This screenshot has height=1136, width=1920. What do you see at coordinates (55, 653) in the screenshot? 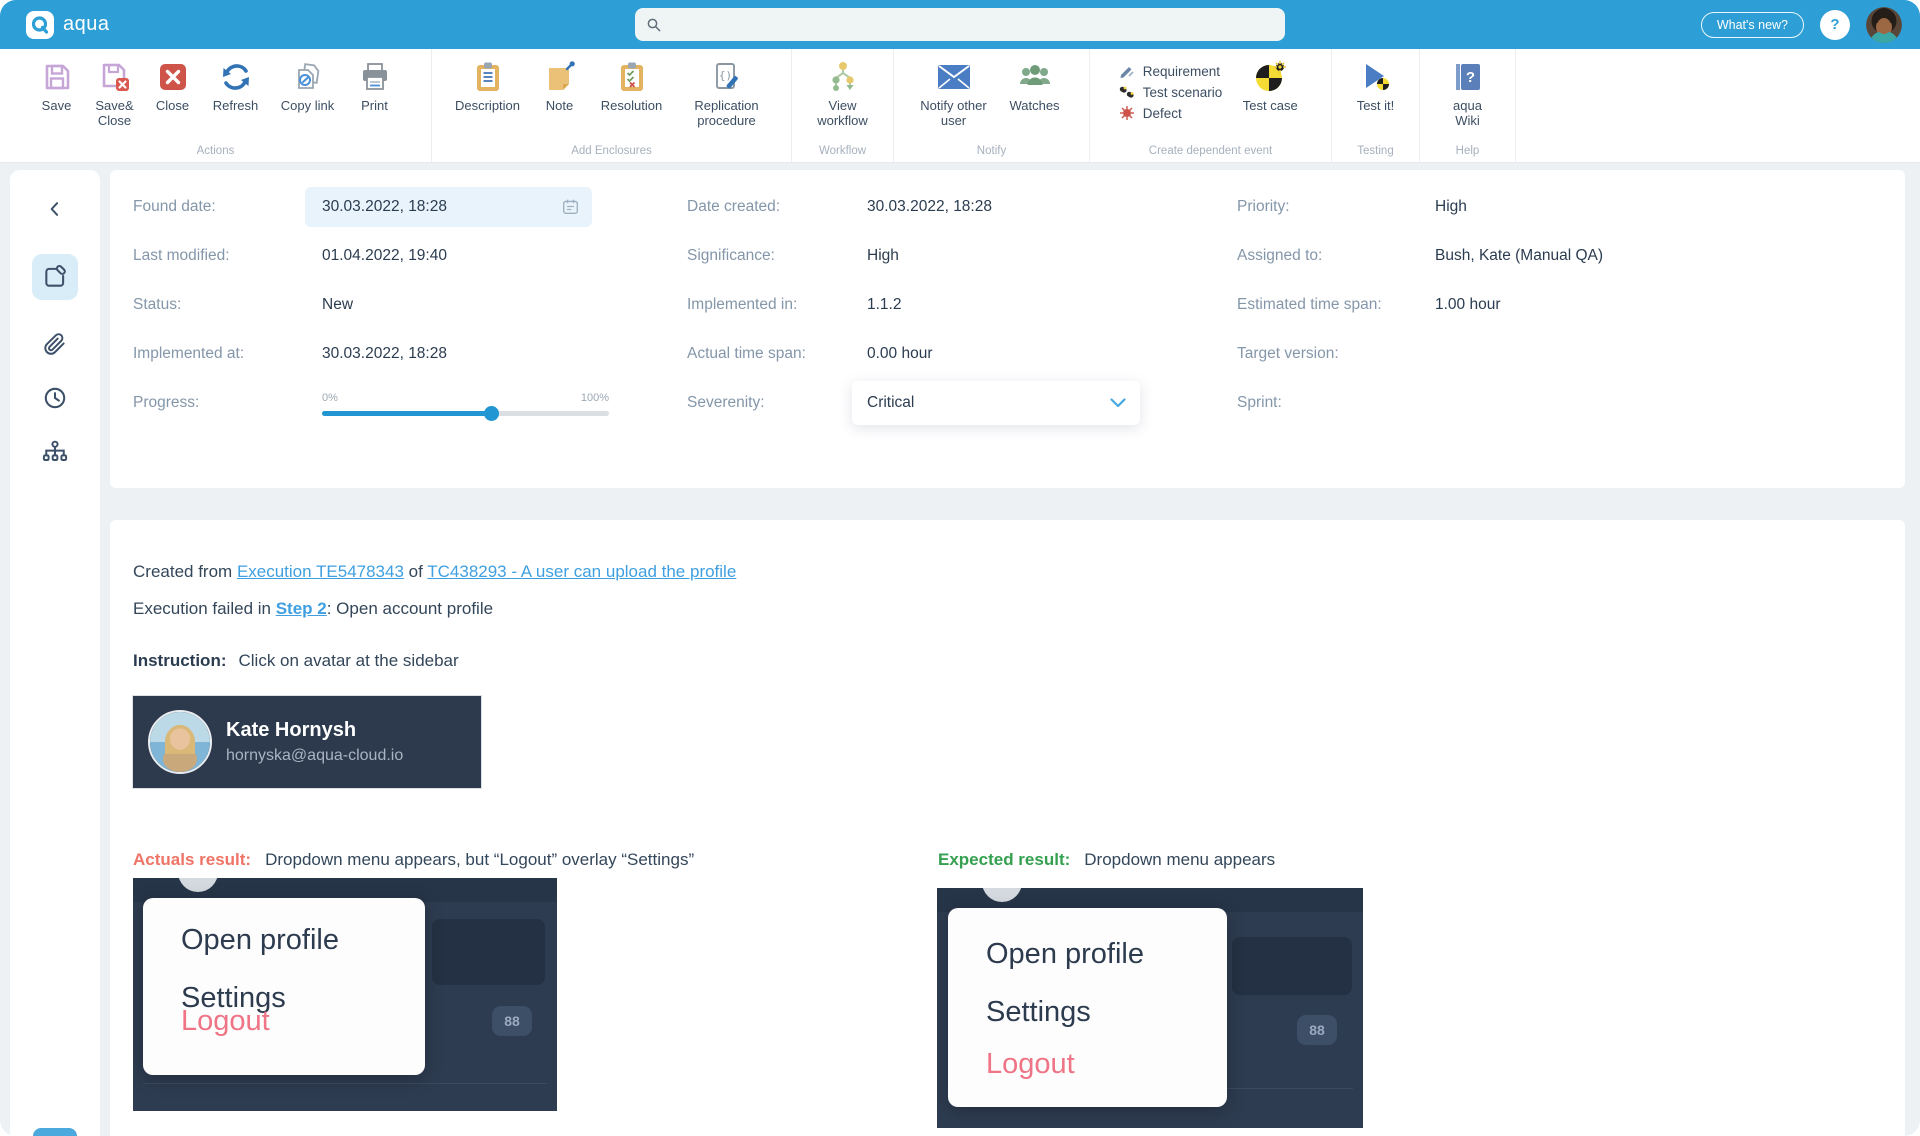
I see `left-sidebar` at bounding box center [55, 653].